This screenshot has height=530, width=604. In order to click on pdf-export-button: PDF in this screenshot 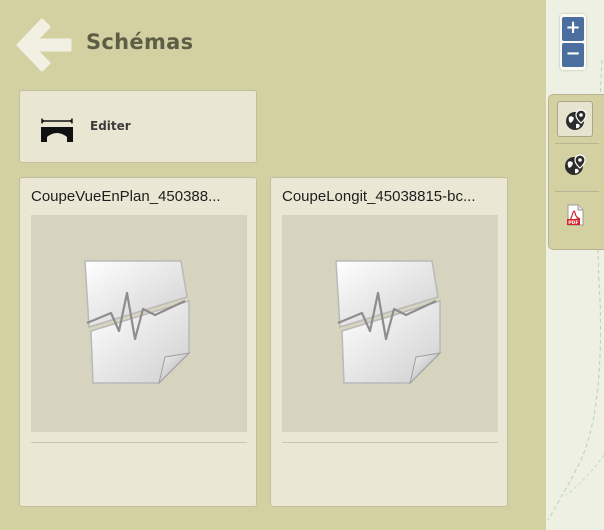, I will do `click(575, 215)`.